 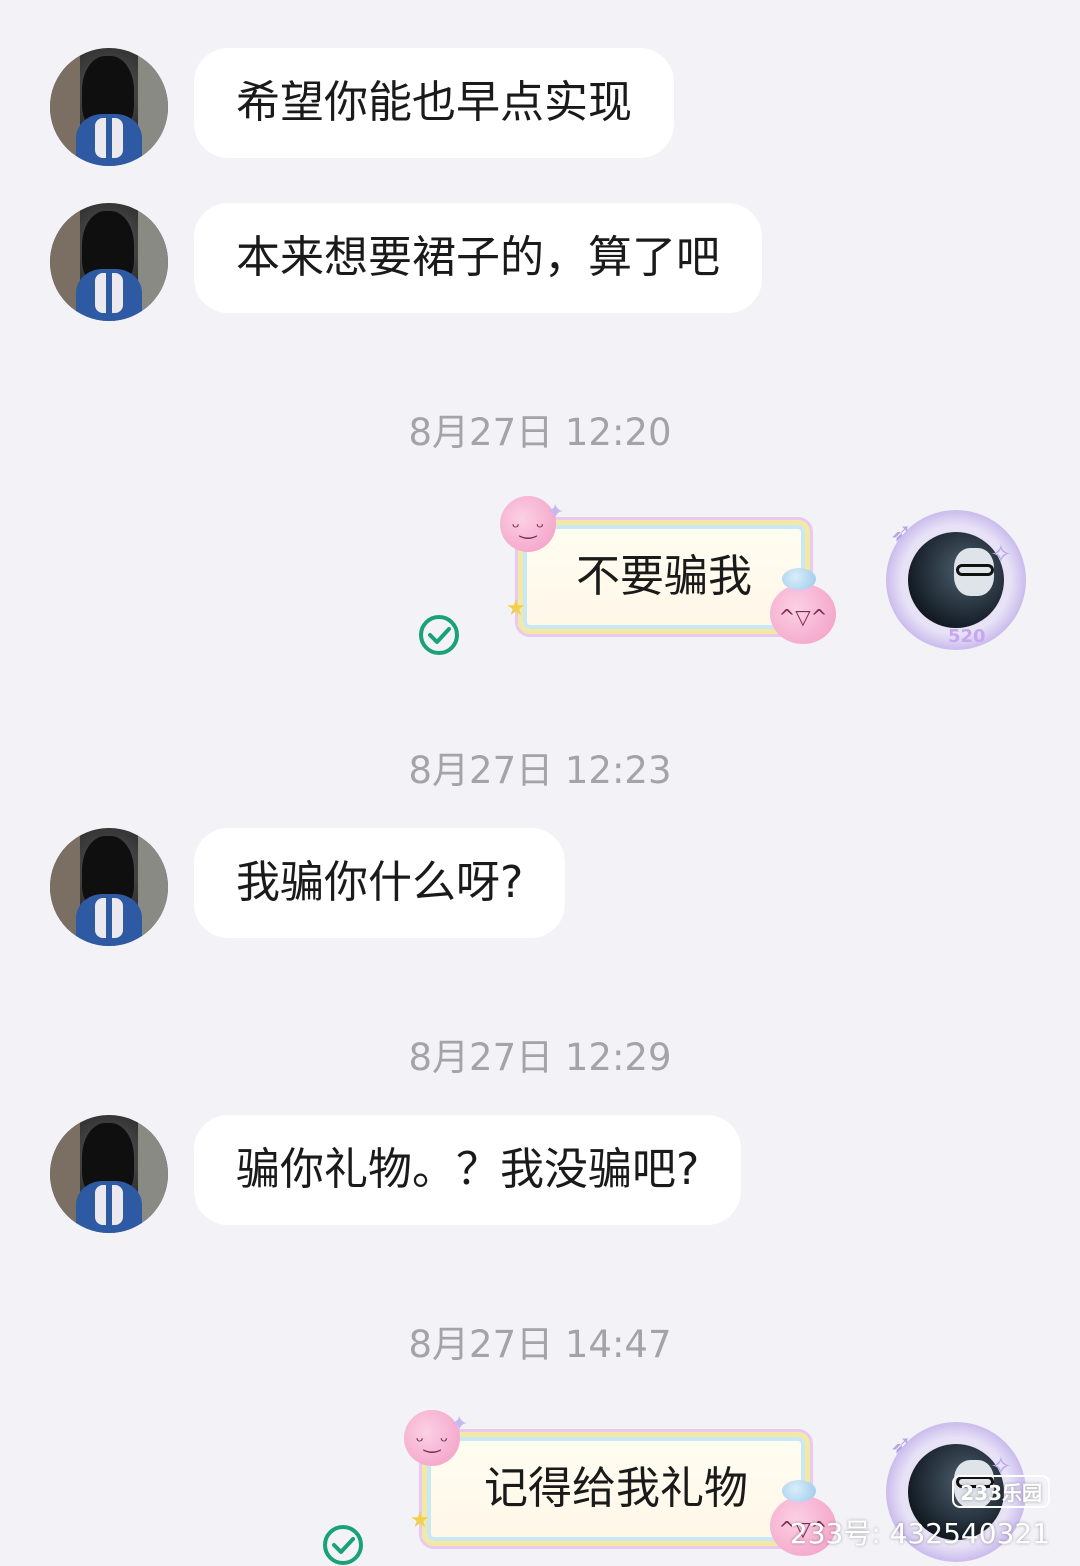 I want to click on message-timestamp: 8月27日 12:23, so click(x=540, y=770).